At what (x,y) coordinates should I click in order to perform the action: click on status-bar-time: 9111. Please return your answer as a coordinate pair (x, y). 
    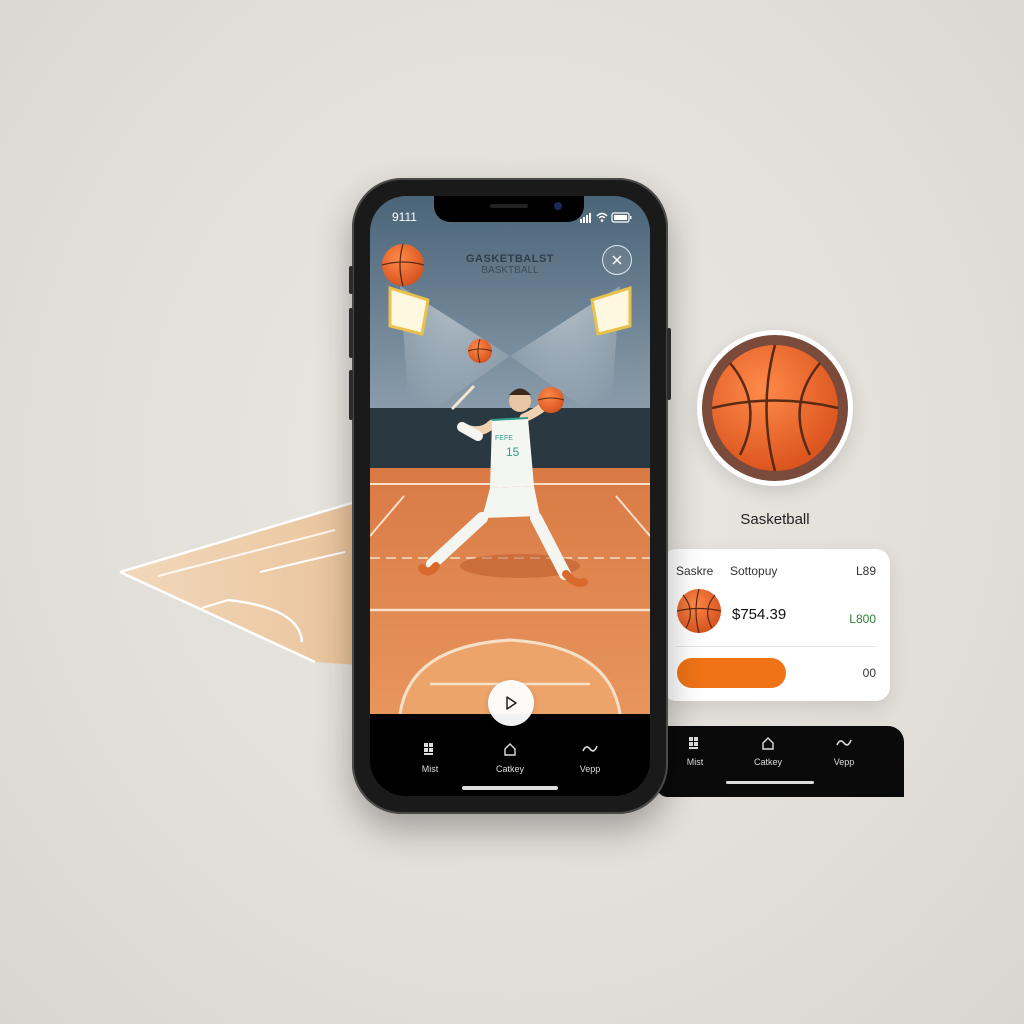
    Looking at the image, I should click on (404, 217).